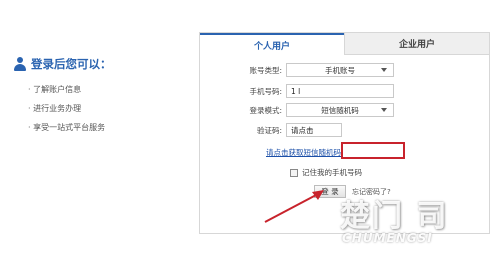 This screenshot has height=253, width=500. What do you see at coordinates (294, 206) in the screenshot?
I see `red-arrow-annotation` at bounding box center [294, 206].